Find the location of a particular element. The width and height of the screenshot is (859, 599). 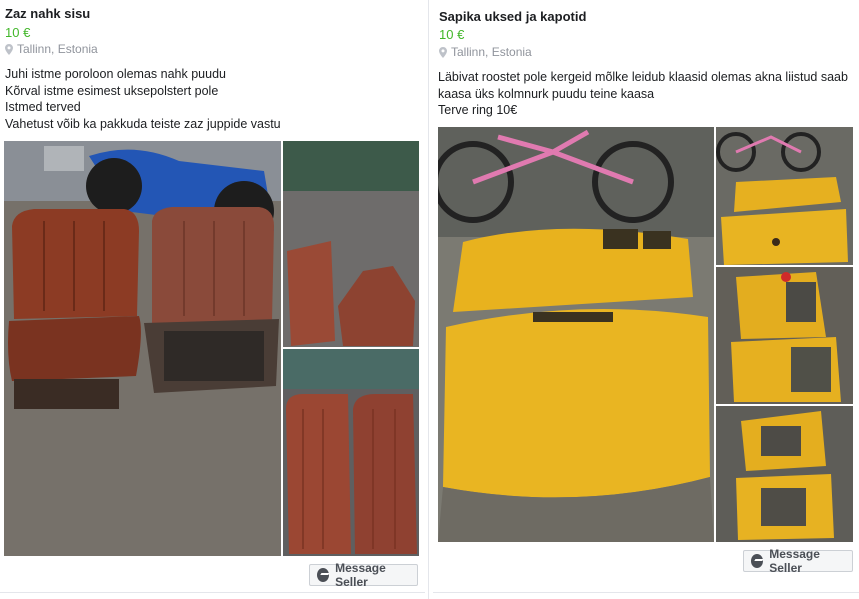

door-panels-photo is located at coordinates (351, 244).